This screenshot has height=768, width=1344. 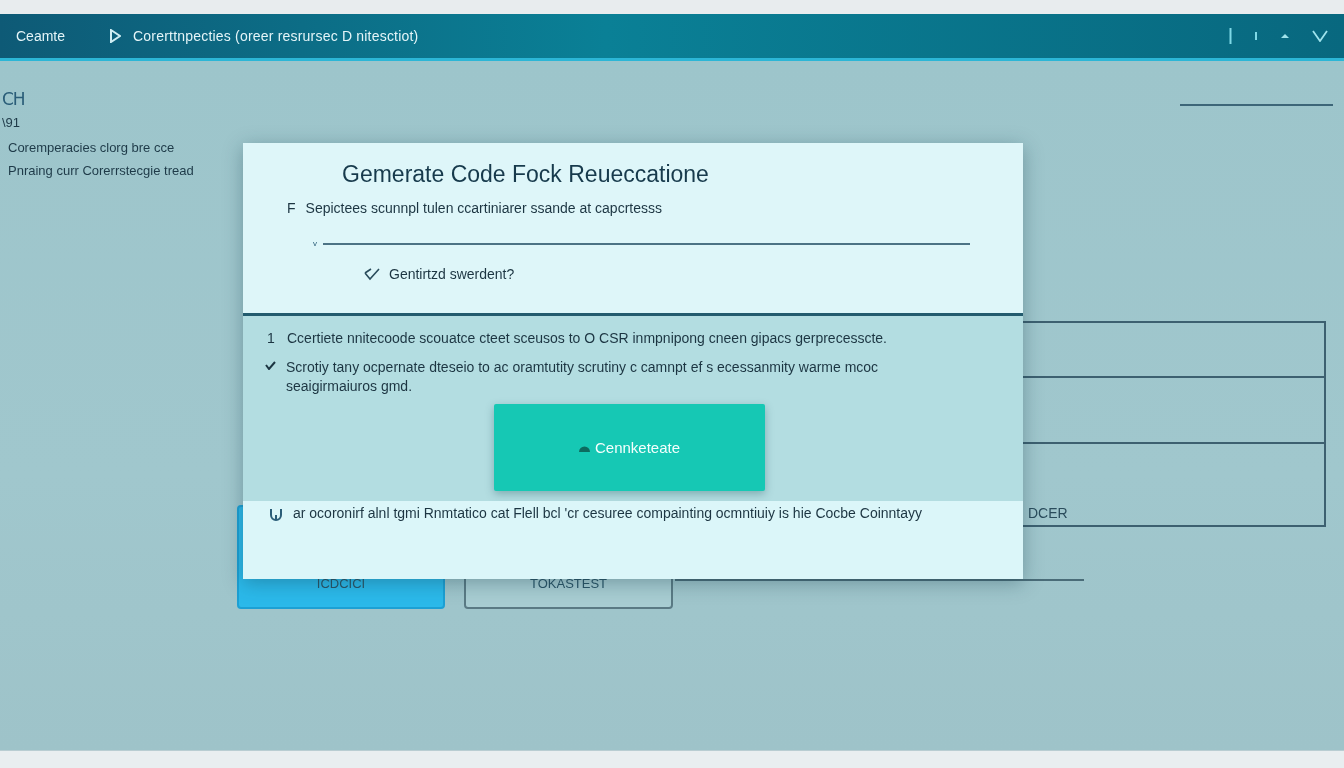 What do you see at coordinates (1285, 36) in the screenshot?
I see `caret-up-icon` at bounding box center [1285, 36].